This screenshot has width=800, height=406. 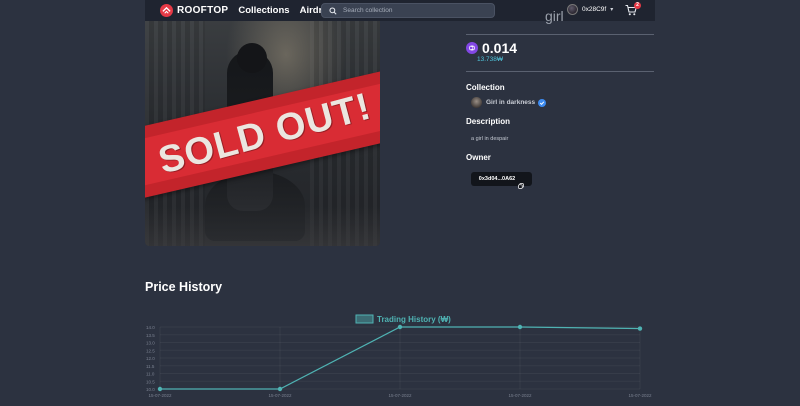 What do you see at coordinates (488, 121) in the screenshot?
I see `description-heading: Description` at bounding box center [488, 121].